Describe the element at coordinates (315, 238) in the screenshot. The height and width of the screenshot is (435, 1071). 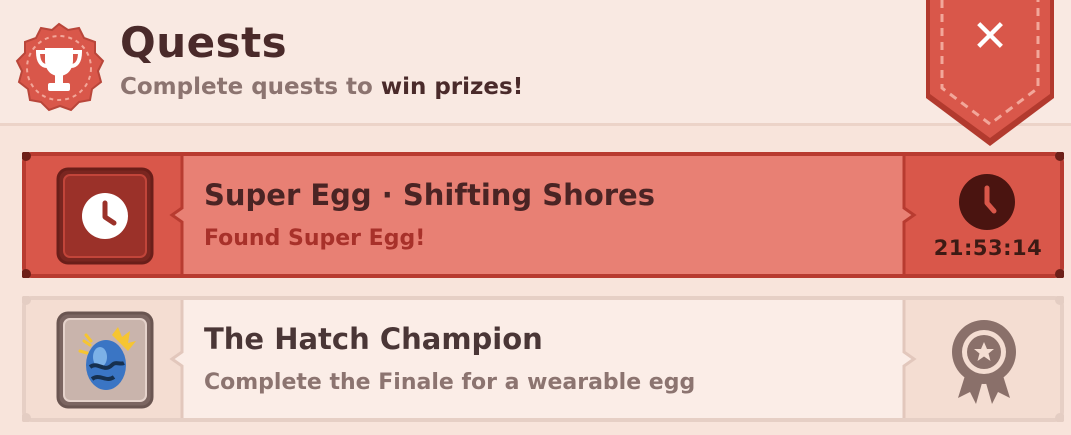
I see `quest-subtitle: Found Super Egg!` at that location.